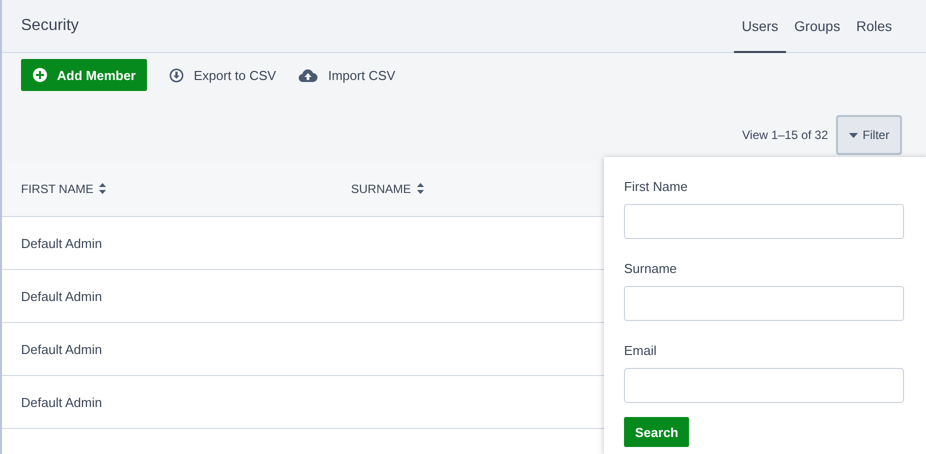  Describe the element at coordinates (785, 135) in the screenshot. I see `pagination-summary: View 1–15 of 32` at that location.